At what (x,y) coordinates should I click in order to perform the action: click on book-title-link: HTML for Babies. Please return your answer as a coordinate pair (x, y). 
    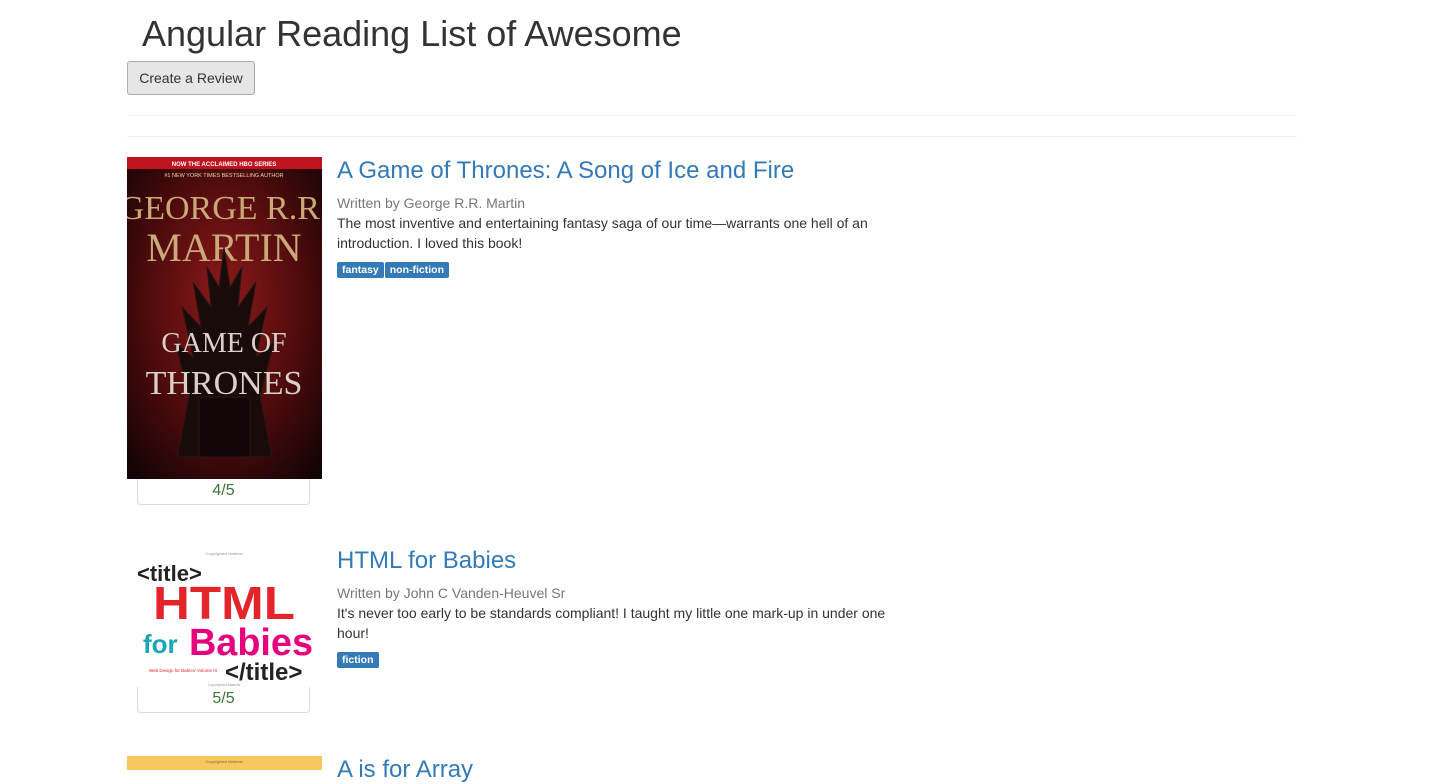
    Looking at the image, I should click on (612, 561).